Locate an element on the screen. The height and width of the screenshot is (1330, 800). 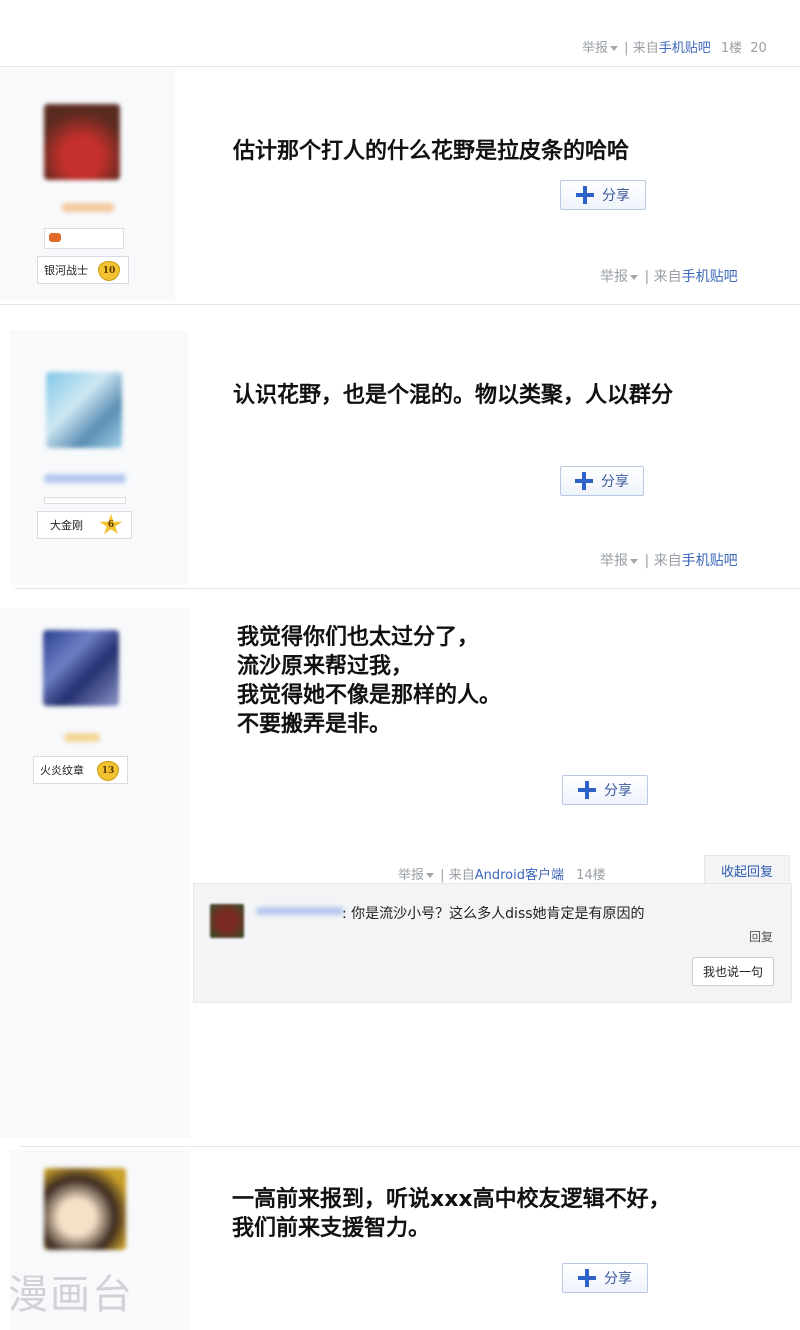
game-icon is located at coordinates (55, 237).